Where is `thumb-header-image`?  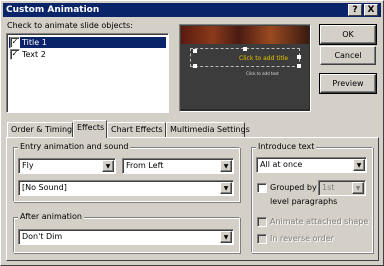 thumb-header-image is located at coordinates (245, 35).